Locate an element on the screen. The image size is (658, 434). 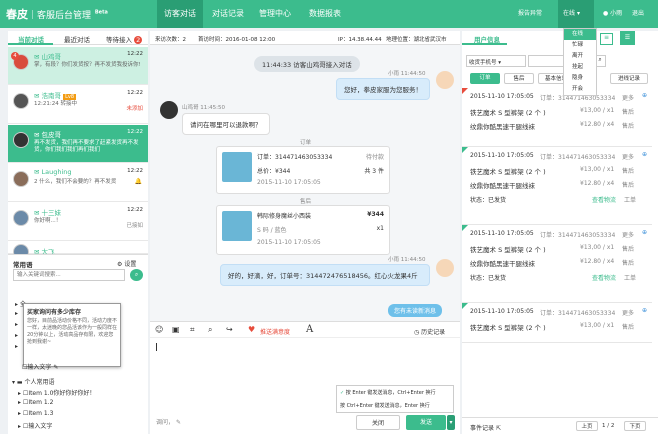
faq-item: ▸ ☐Item 1.2 is located at coordinates (56, 404).